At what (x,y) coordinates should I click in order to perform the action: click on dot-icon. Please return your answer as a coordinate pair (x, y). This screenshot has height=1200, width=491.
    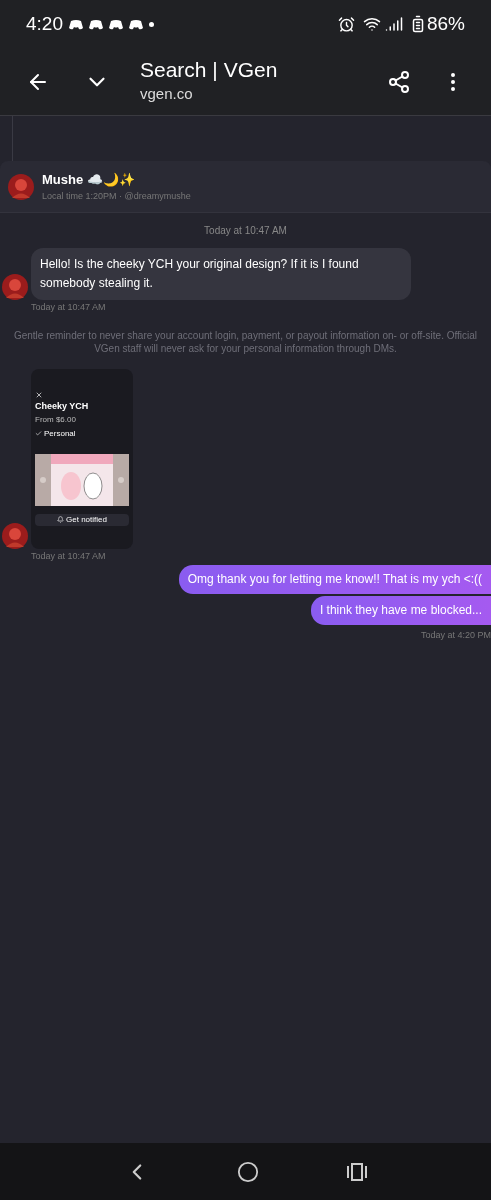
    Looking at the image, I should click on (151, 24).